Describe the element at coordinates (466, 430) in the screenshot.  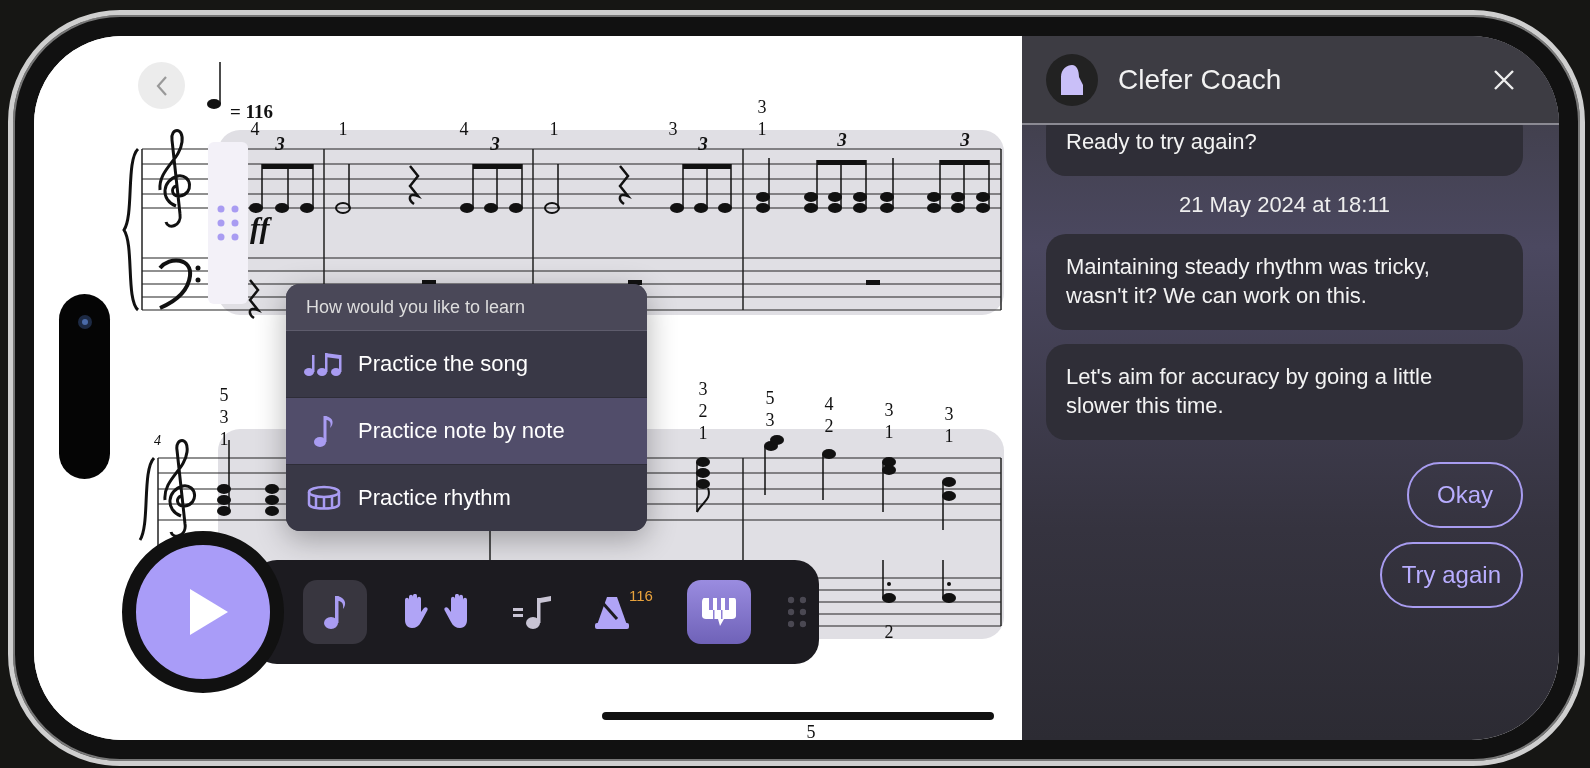
I see `menu-item: Practice note by note` at that location.